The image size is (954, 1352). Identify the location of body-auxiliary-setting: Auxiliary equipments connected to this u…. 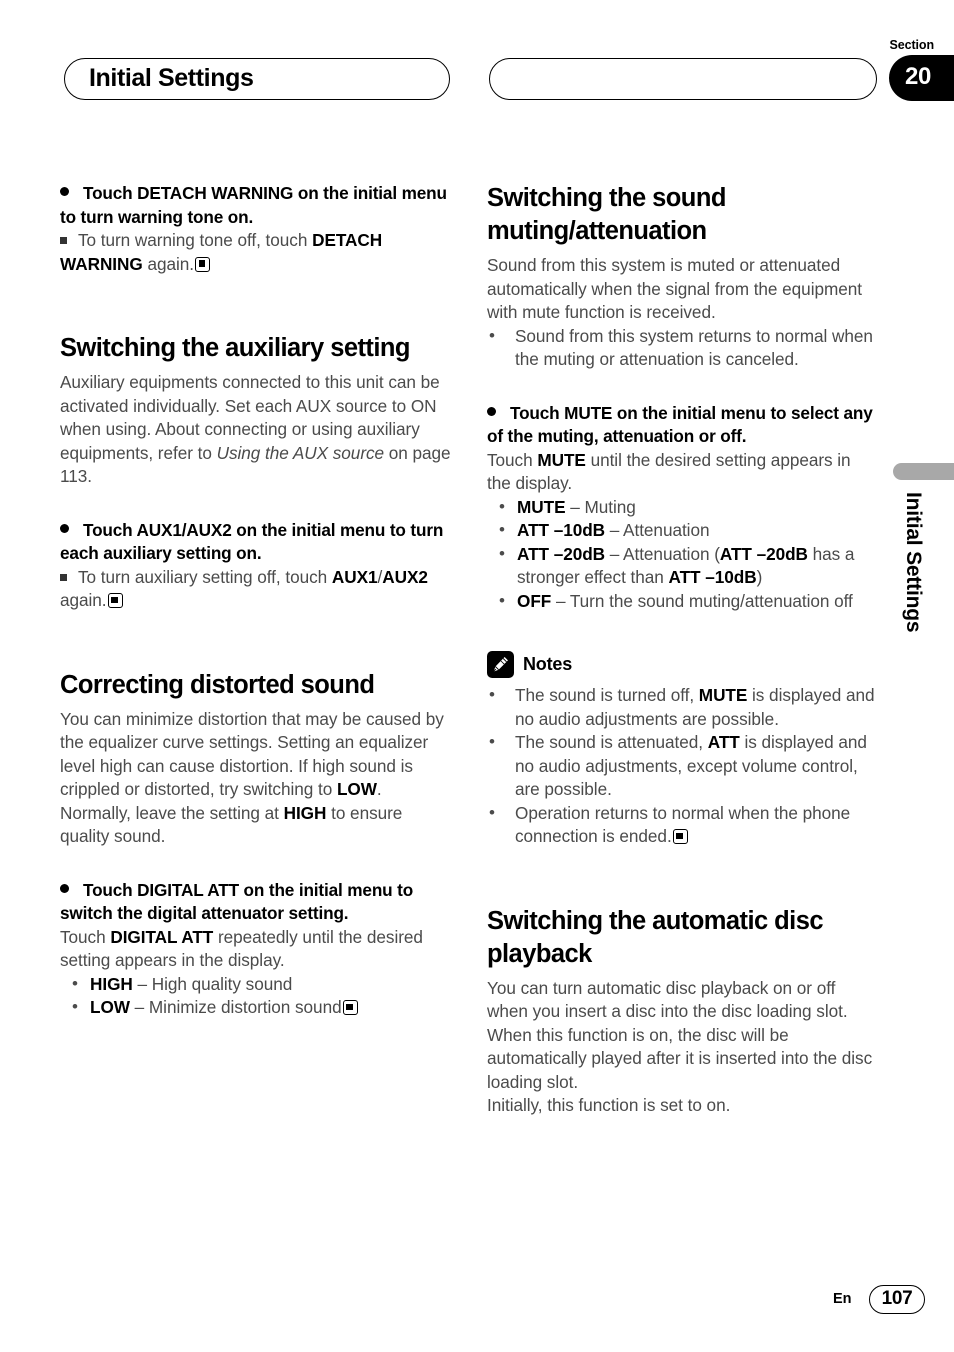
(256, 430).